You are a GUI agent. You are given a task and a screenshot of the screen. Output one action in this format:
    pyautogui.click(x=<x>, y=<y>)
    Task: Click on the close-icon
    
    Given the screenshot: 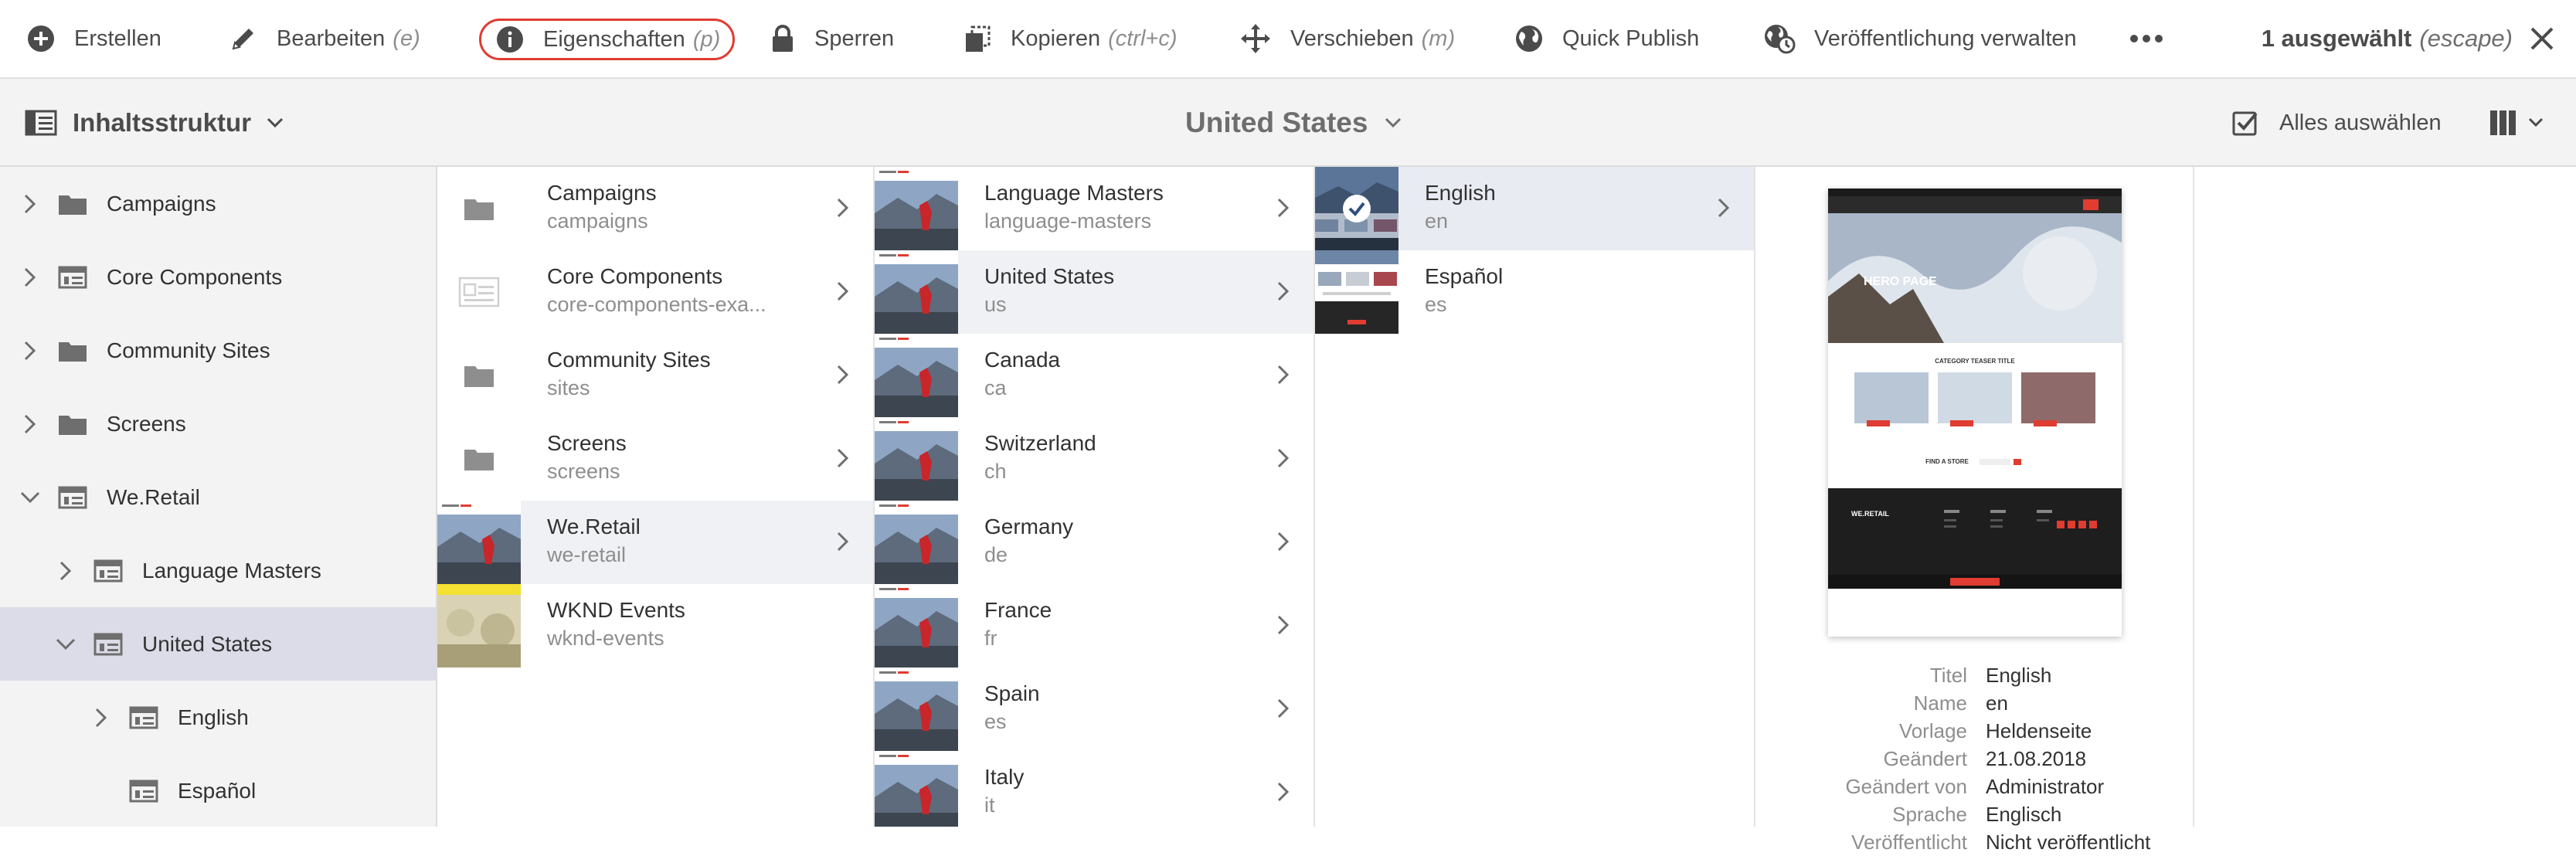 What is the action you would take?
    pyautogui.click(x=2542, y=38)
    